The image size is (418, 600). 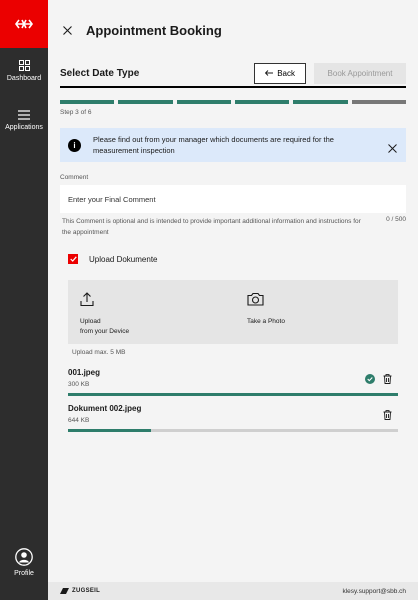 What do you see at coordinates (76, 112) in the screenshot?
I see `step-count: Step 3 of 6` at bounding box center [76, 112].